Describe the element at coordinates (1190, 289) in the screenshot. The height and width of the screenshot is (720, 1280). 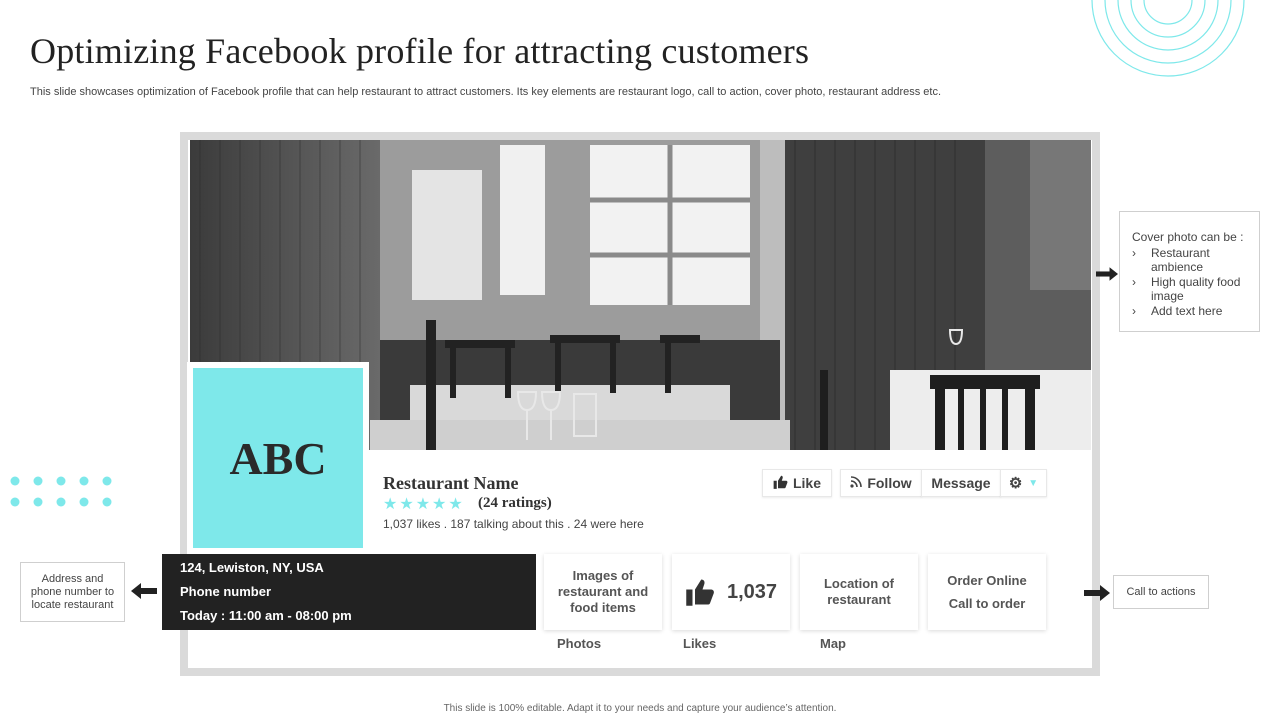
I see `list-item: High quality food image` at that location.